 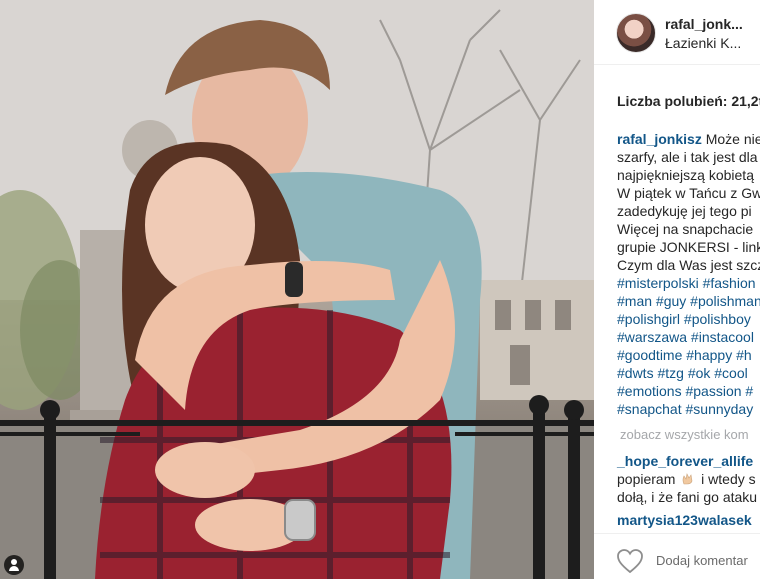 I want to click on likes-count: Liczba polubień: 21,2t, so click(x=688, y=101).